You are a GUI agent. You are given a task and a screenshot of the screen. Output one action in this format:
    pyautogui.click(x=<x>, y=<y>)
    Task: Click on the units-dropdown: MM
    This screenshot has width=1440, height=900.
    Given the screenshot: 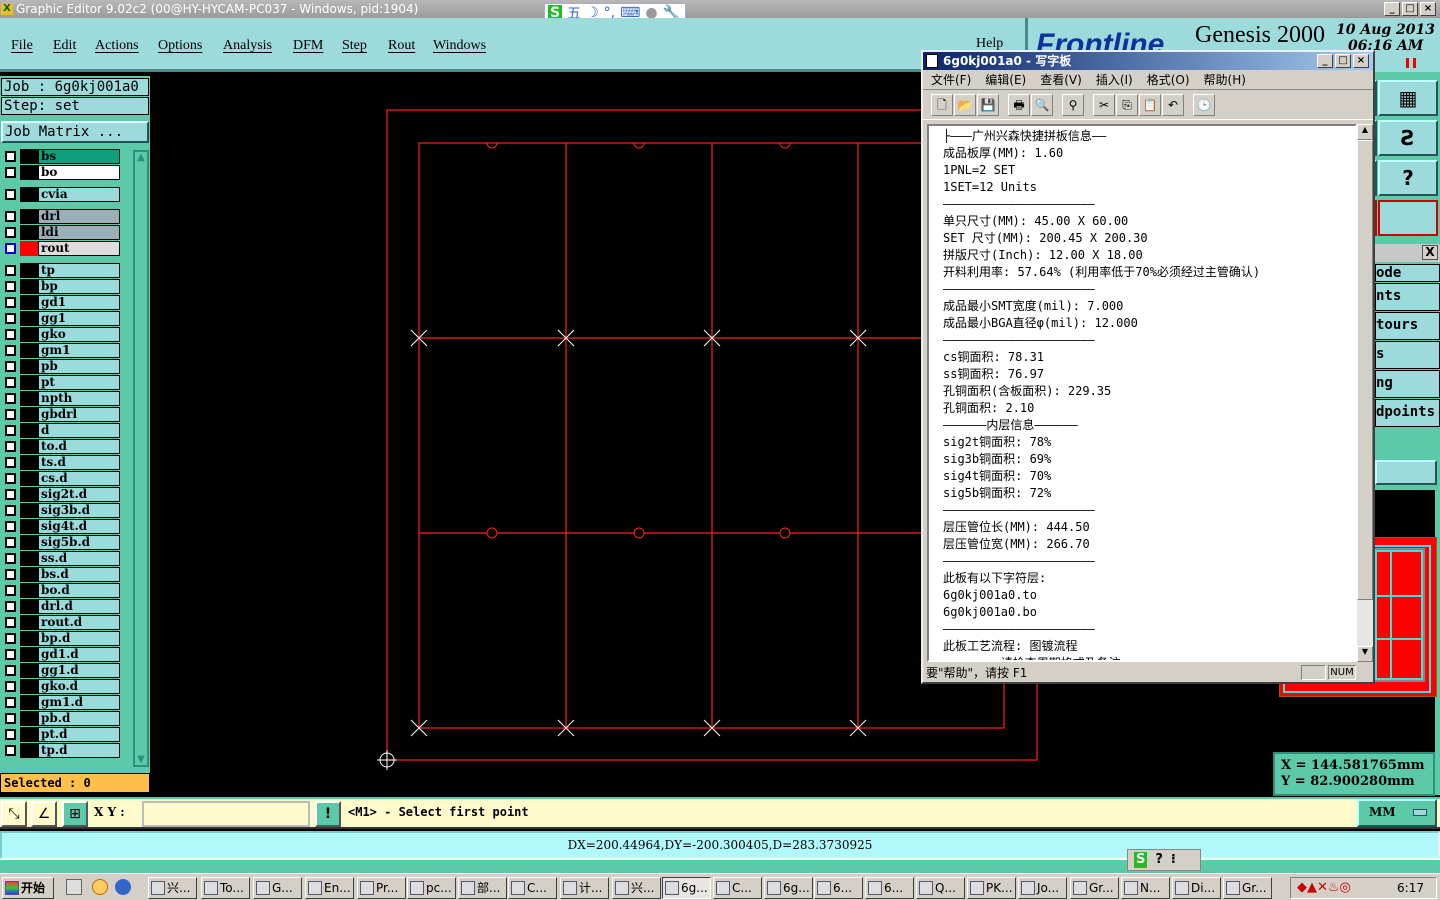 What is the action you would take?
    pyautogui.click(x=1397, y=813)
    